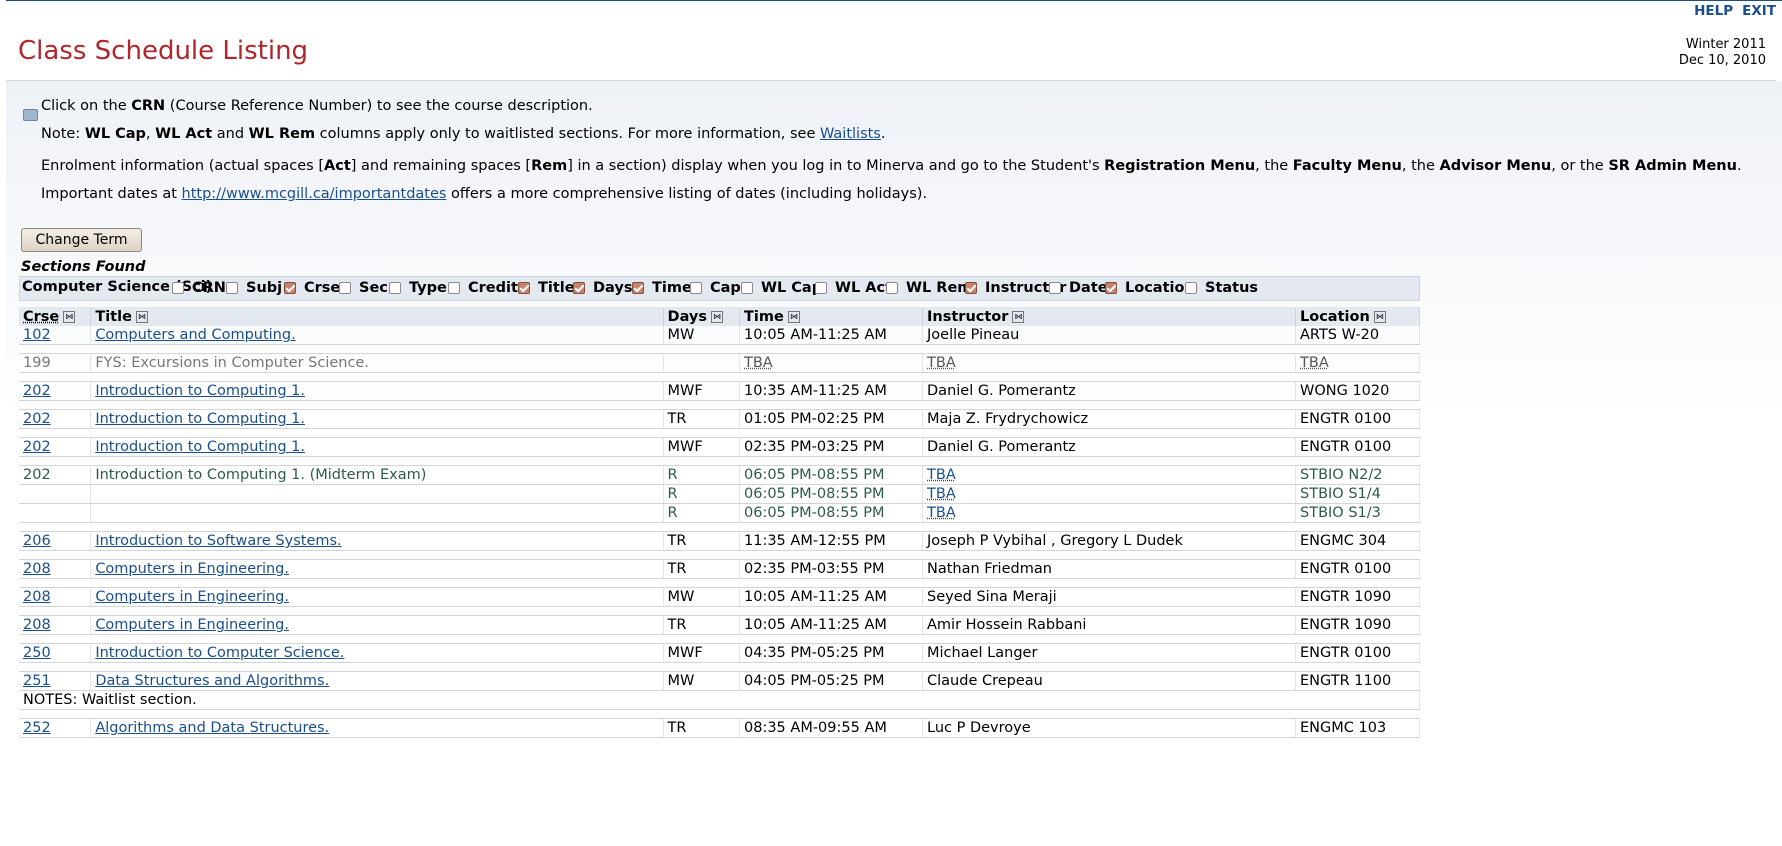 The image size is (1782, 846). I want to click on waitlists-link: Waitlists, so click(850, 134).